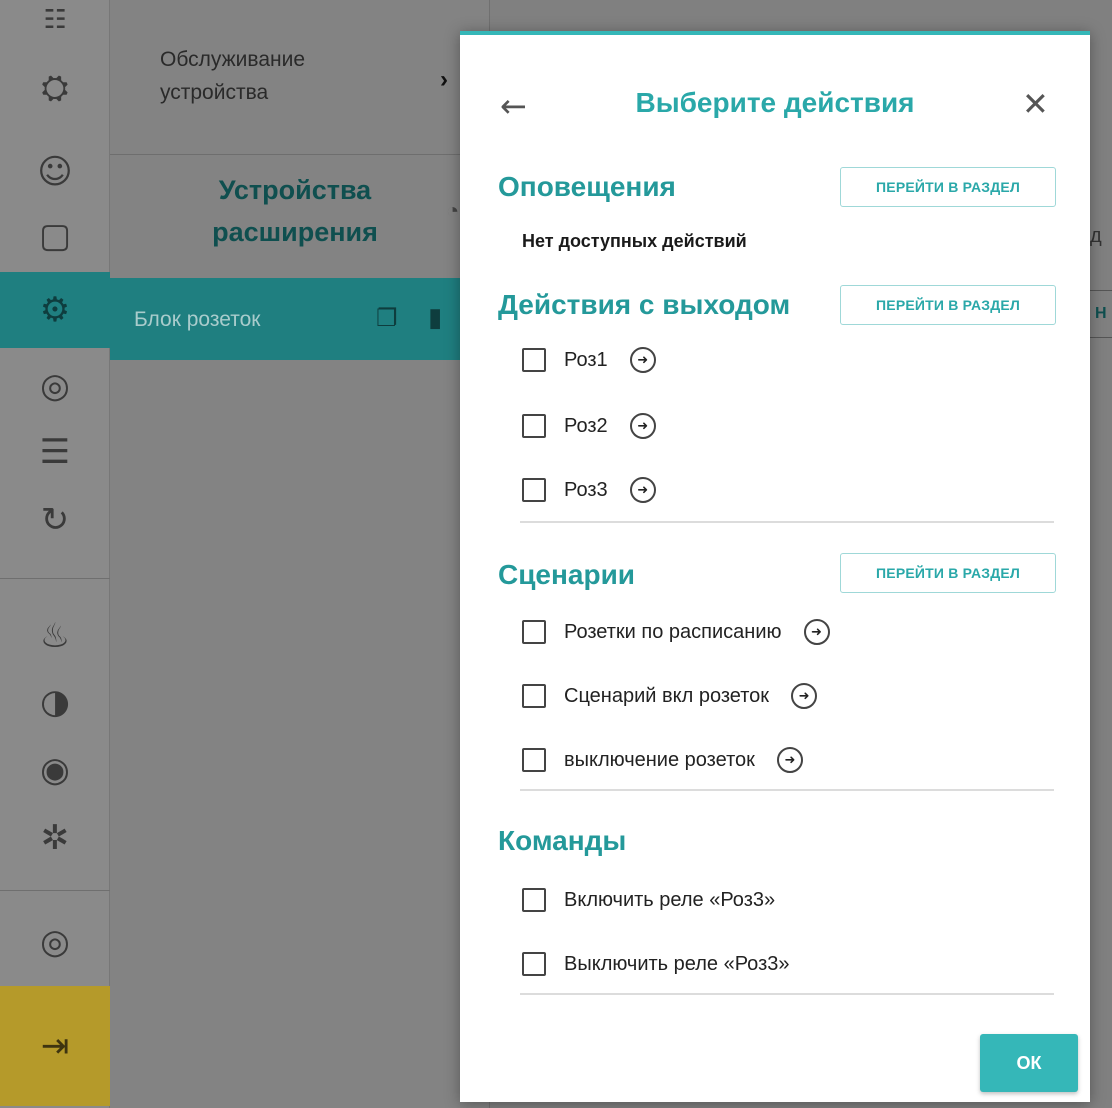 The width and height of the screenshot is (1112, 1108). Describe the element at coordinates (55, 386) in the screenshot. I see `settings-person-icon: ◎` at that location.